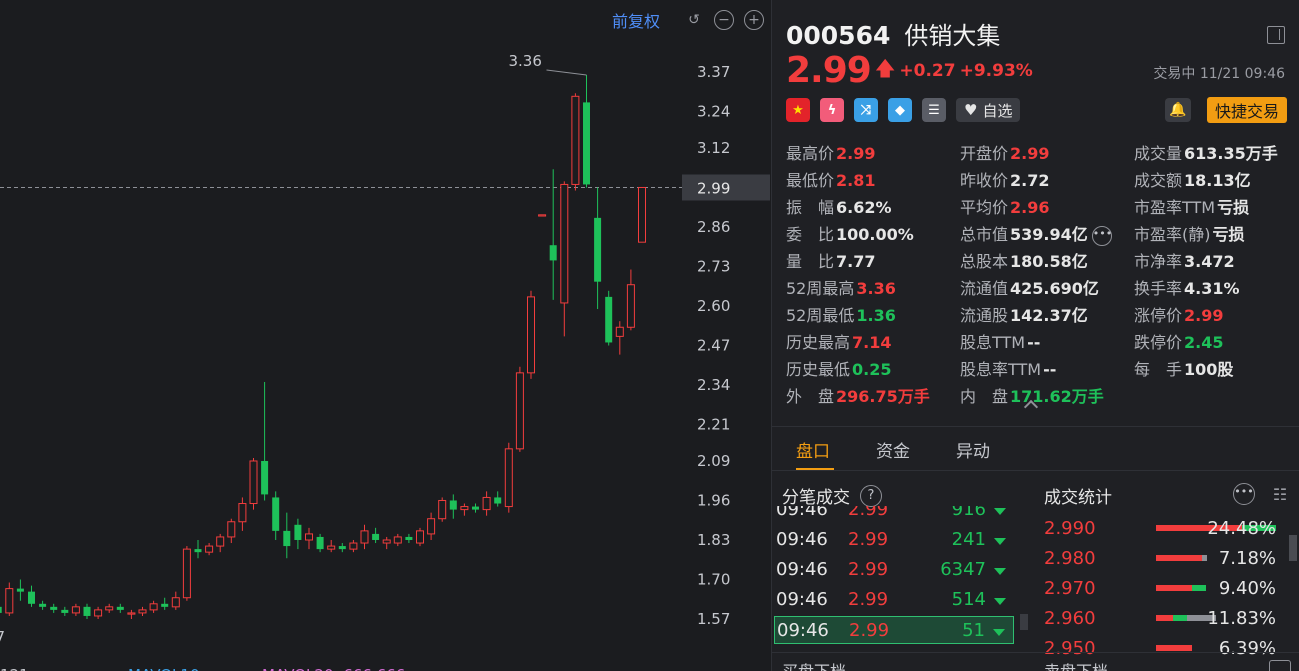 The image size is (1299, 671). I want to click on stat-value: 2.99, so click(1204, 315).